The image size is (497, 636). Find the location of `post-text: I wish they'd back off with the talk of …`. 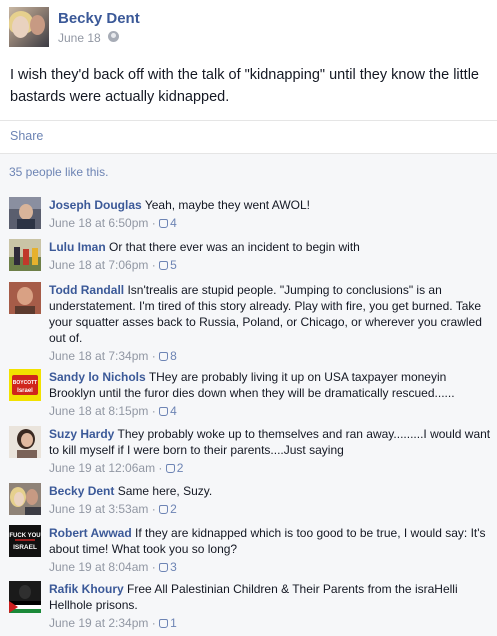

post-text: I wish they'd back off with the talk of … is located at coordinates (244, 86).